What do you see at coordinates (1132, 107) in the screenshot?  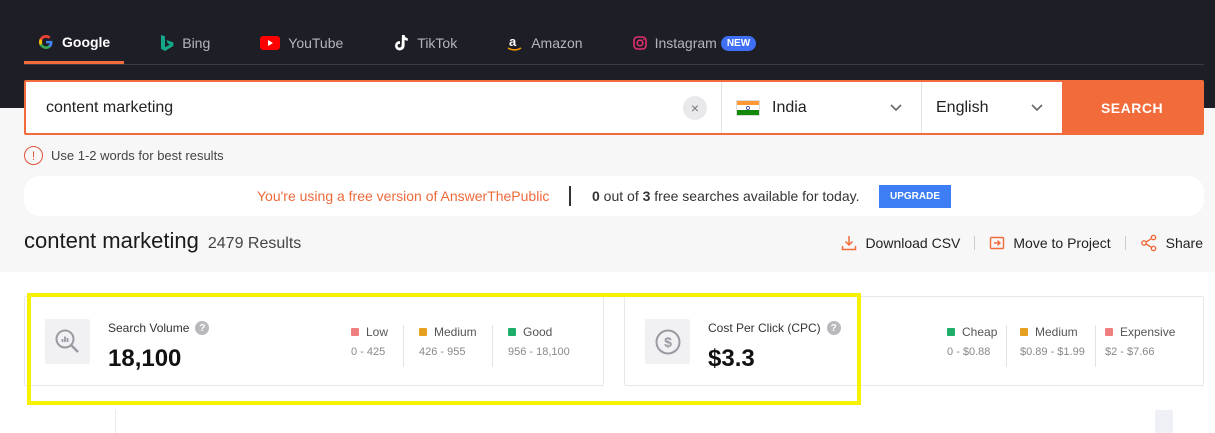 I see `search-button: SEARCH` at bounding box center [1132, 107].